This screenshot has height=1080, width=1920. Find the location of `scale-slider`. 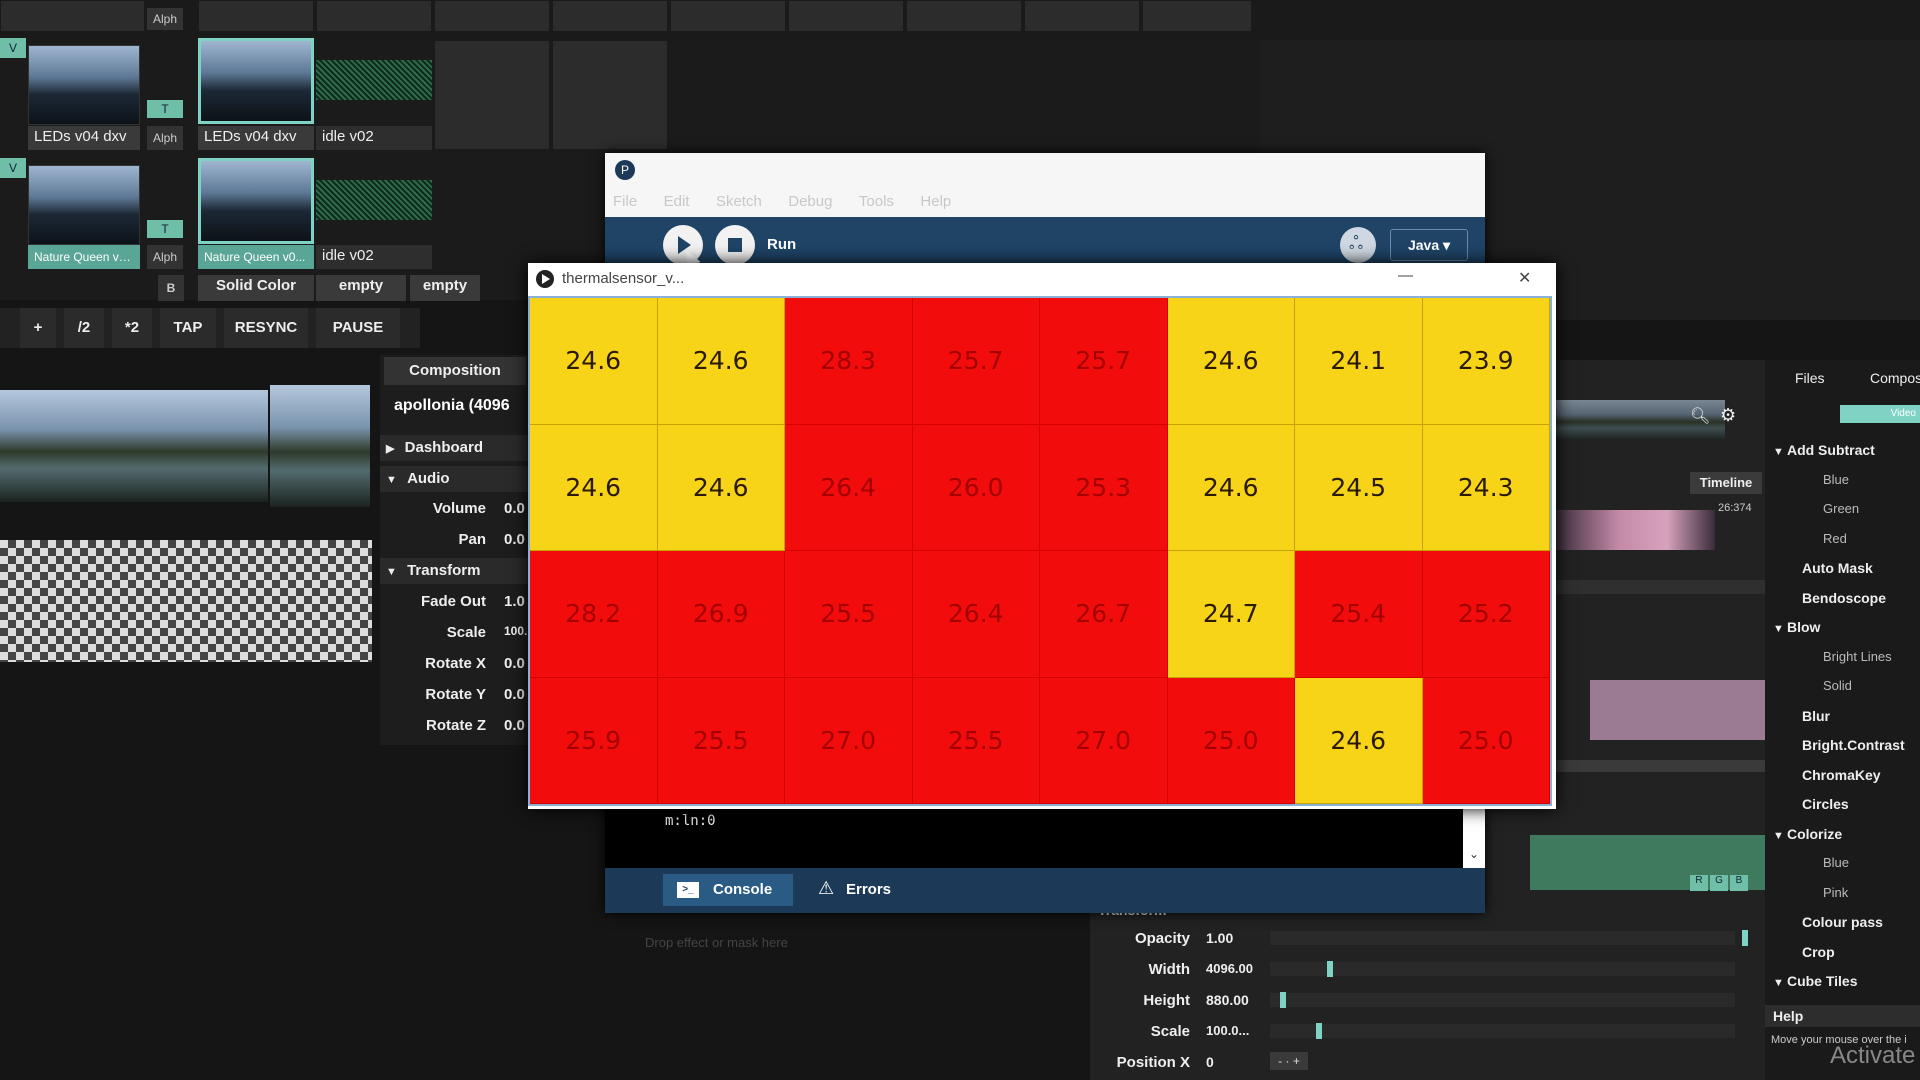

scale-slider is located at coordinates (1502, 1031).